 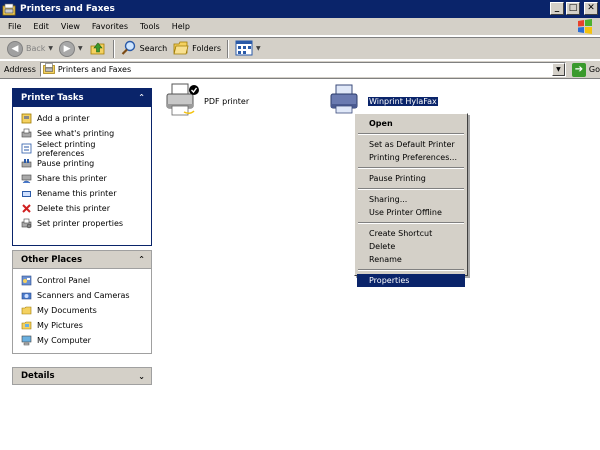 I want to click on printer-item-pdf: PDF printer, so click(x=206, y=101).